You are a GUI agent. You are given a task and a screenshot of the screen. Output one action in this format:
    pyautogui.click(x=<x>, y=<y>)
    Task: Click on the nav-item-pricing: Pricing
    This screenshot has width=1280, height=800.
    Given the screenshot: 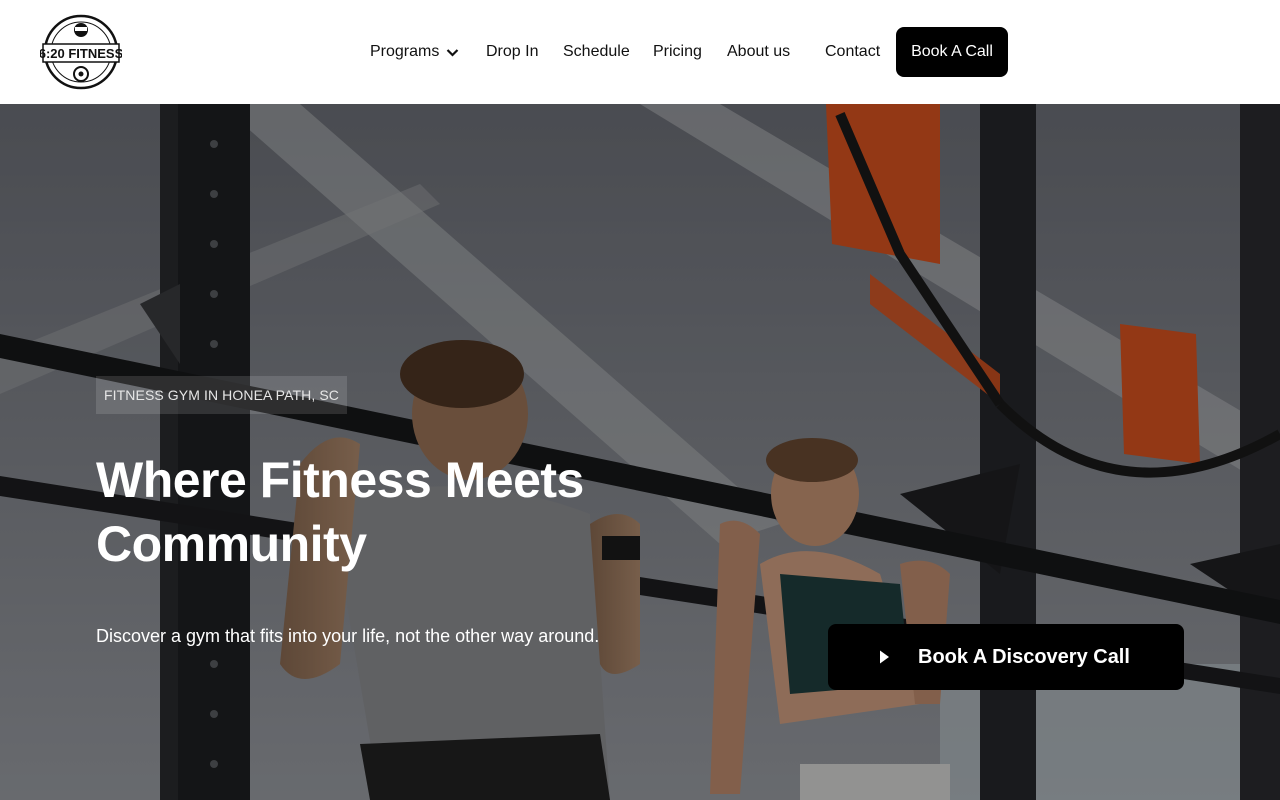 What is the action you would take?
    pyautogui.click(x=677, y=52)
    